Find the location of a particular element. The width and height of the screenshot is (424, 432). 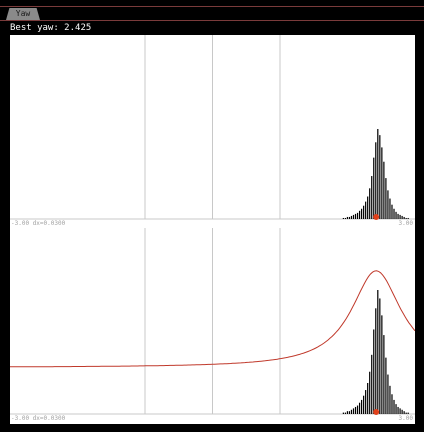

best-yaw-readout: Best yaw: 2.425 is located at coordinates (51, 28).